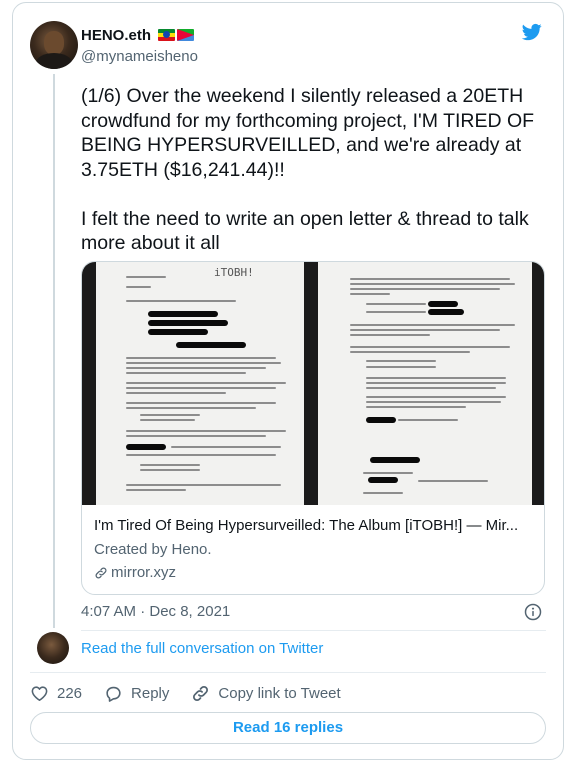 Image resolution: width=578 pixels, height=767 pixels. I want to click on author-handle: @mynameisheno, so click(139, 56).